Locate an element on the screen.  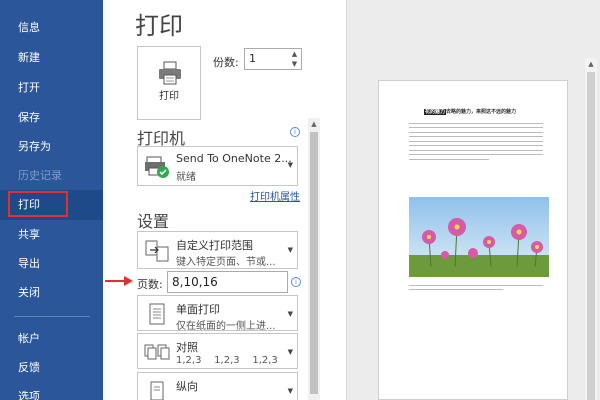
single-sided-icon is located at coordinates (157, 314).